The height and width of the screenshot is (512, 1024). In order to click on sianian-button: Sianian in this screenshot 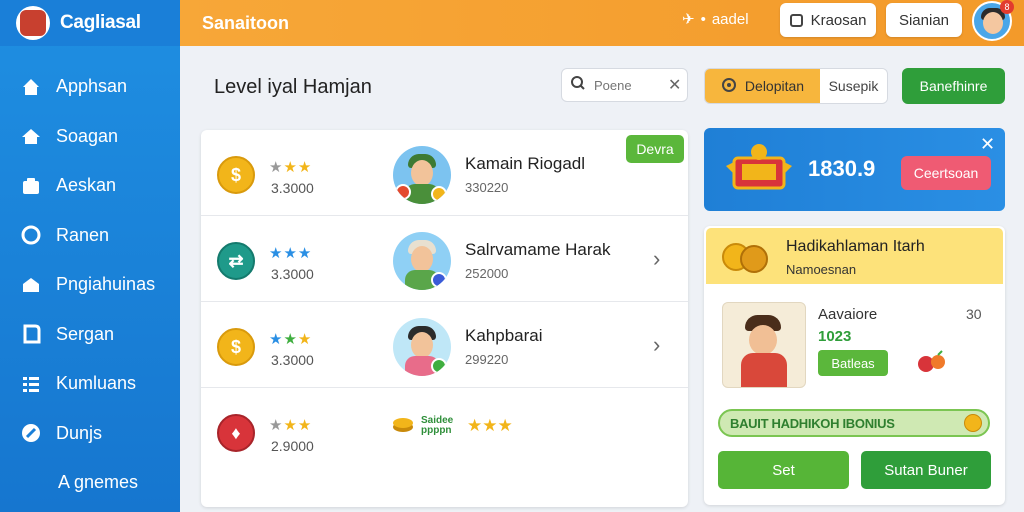, I will do `click(924, 20)`.